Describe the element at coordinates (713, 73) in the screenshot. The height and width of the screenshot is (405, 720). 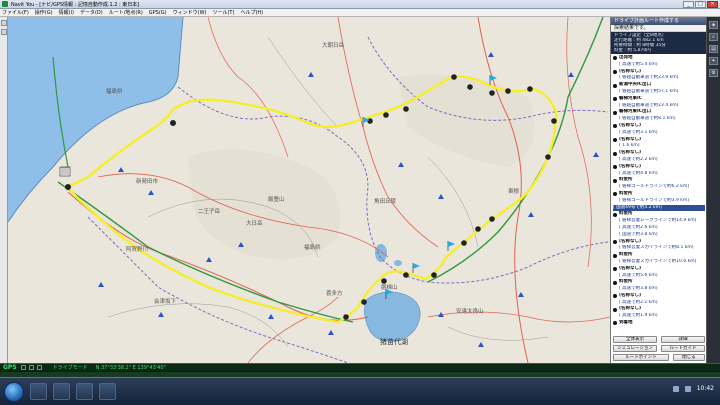
I see `gear-icon: ⚙` at that location.